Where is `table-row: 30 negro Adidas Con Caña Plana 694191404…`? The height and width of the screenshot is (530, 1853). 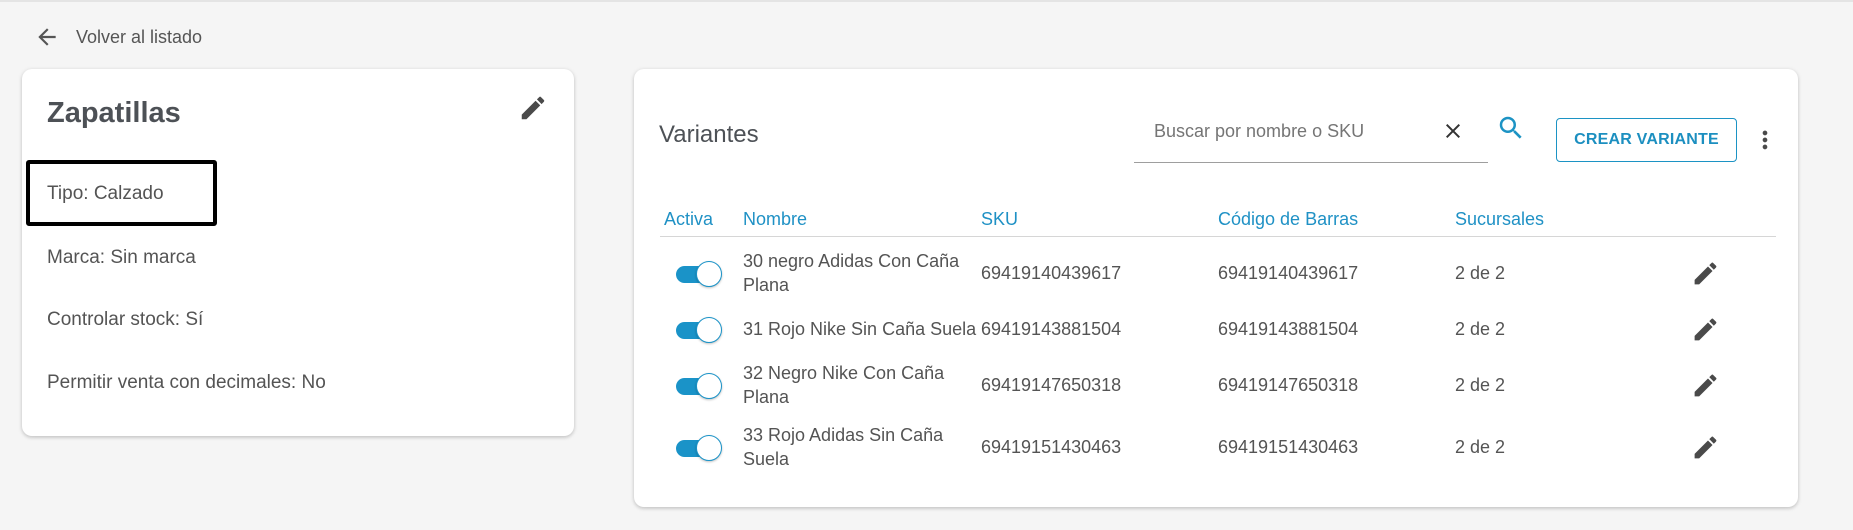
table-row: 30 negro Adidas Con Caña Plana 694191404… is located at coordinates (1216, 273).